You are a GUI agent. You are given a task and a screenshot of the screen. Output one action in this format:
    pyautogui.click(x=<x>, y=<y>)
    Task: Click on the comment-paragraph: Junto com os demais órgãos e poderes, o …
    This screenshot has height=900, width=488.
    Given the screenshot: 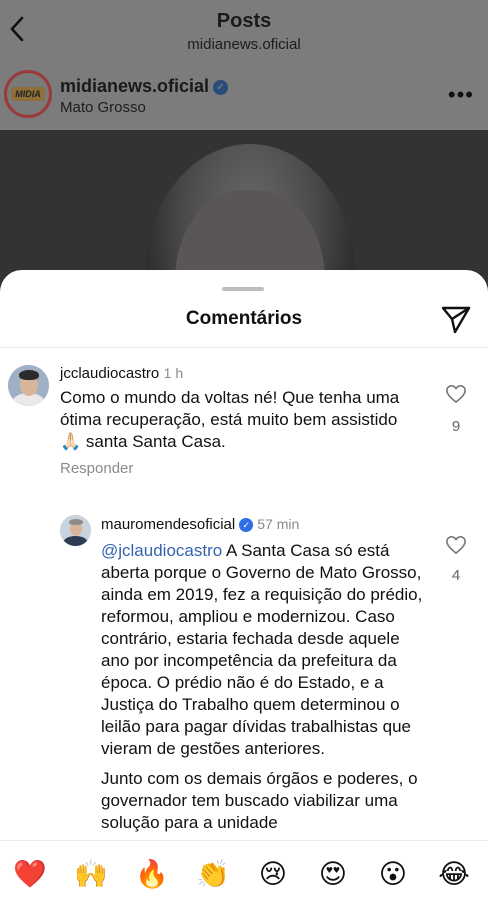 What is the action you would take?
    pyautogui.click(x=259, y=800)
    